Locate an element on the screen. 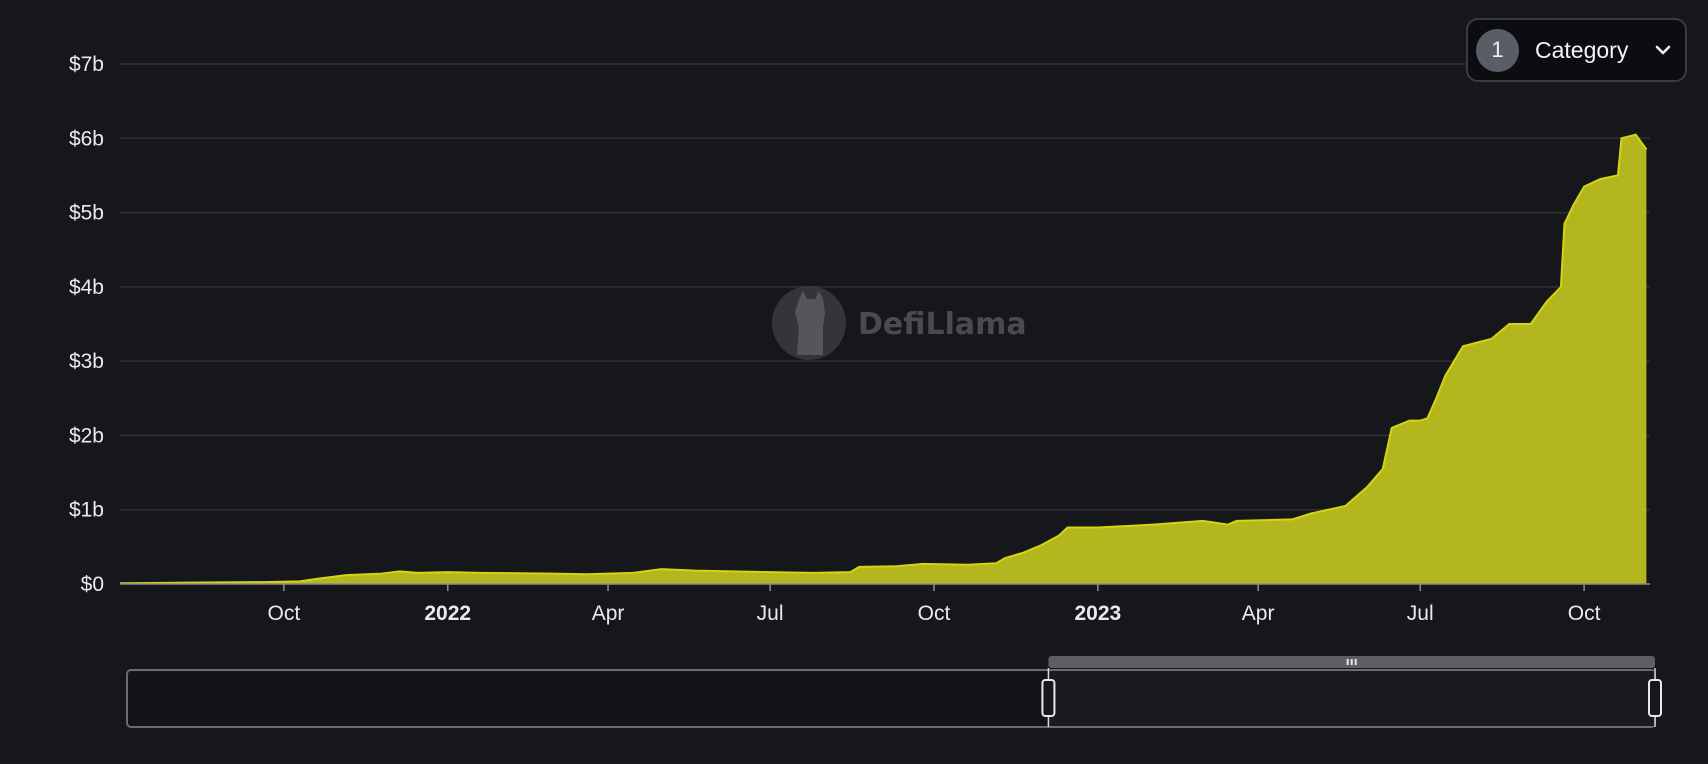 The image size is (1708, 764). y-tick-label: $2b is located at coordinates (86, 435).